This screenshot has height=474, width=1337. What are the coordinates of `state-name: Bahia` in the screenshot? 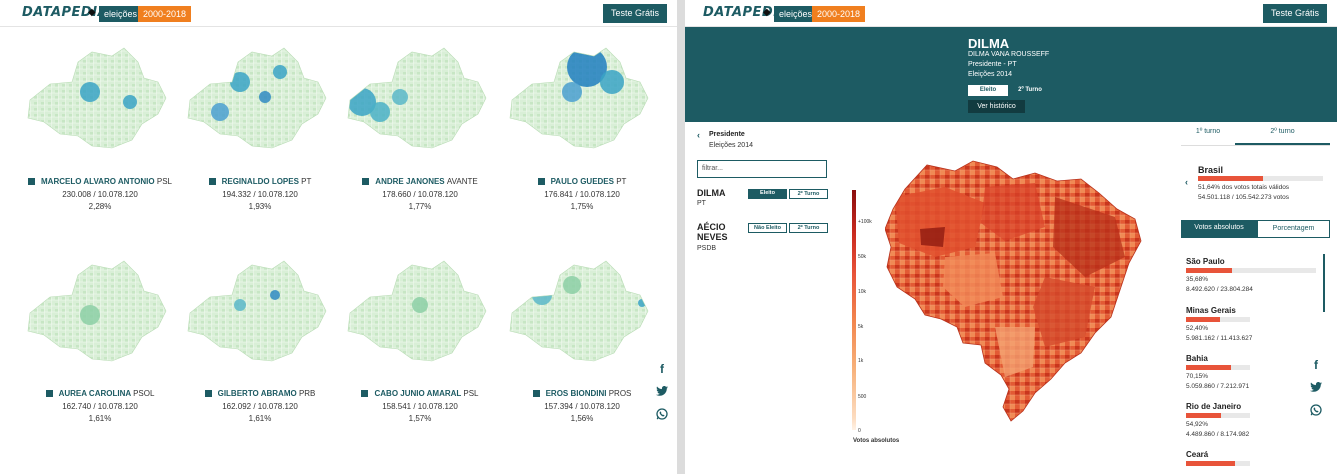 It's located at (1197, 358).